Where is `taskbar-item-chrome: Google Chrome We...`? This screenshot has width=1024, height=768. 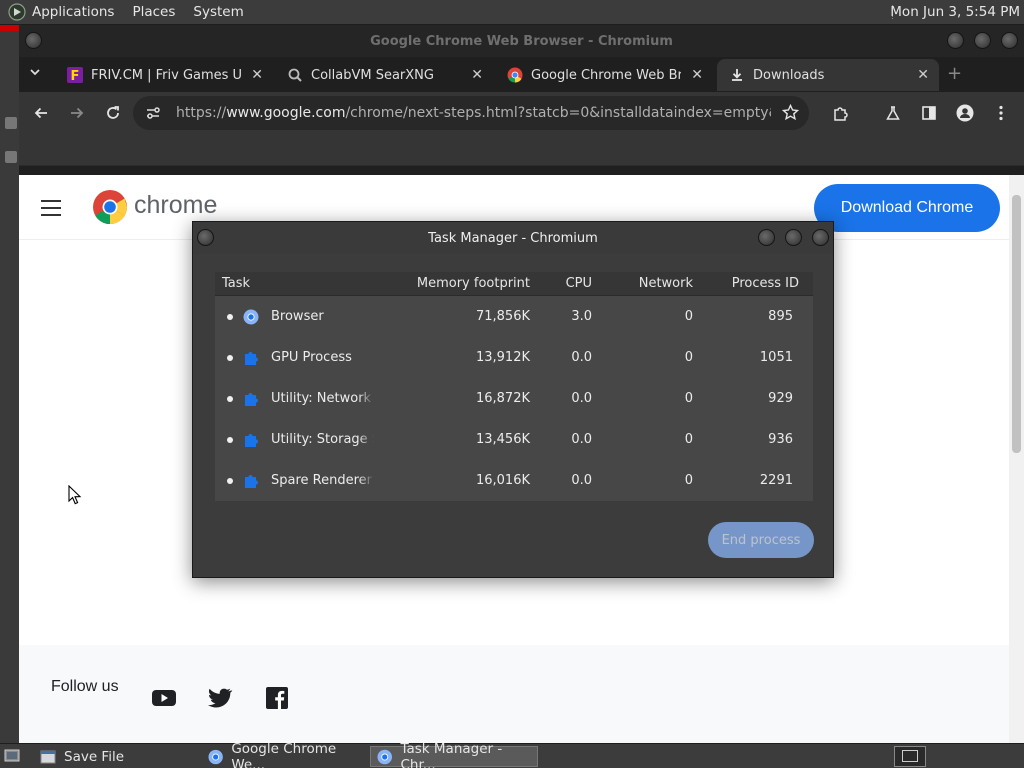 taskbar-item-chrome: Google Chrome We... is located at coordinates (285, 754).